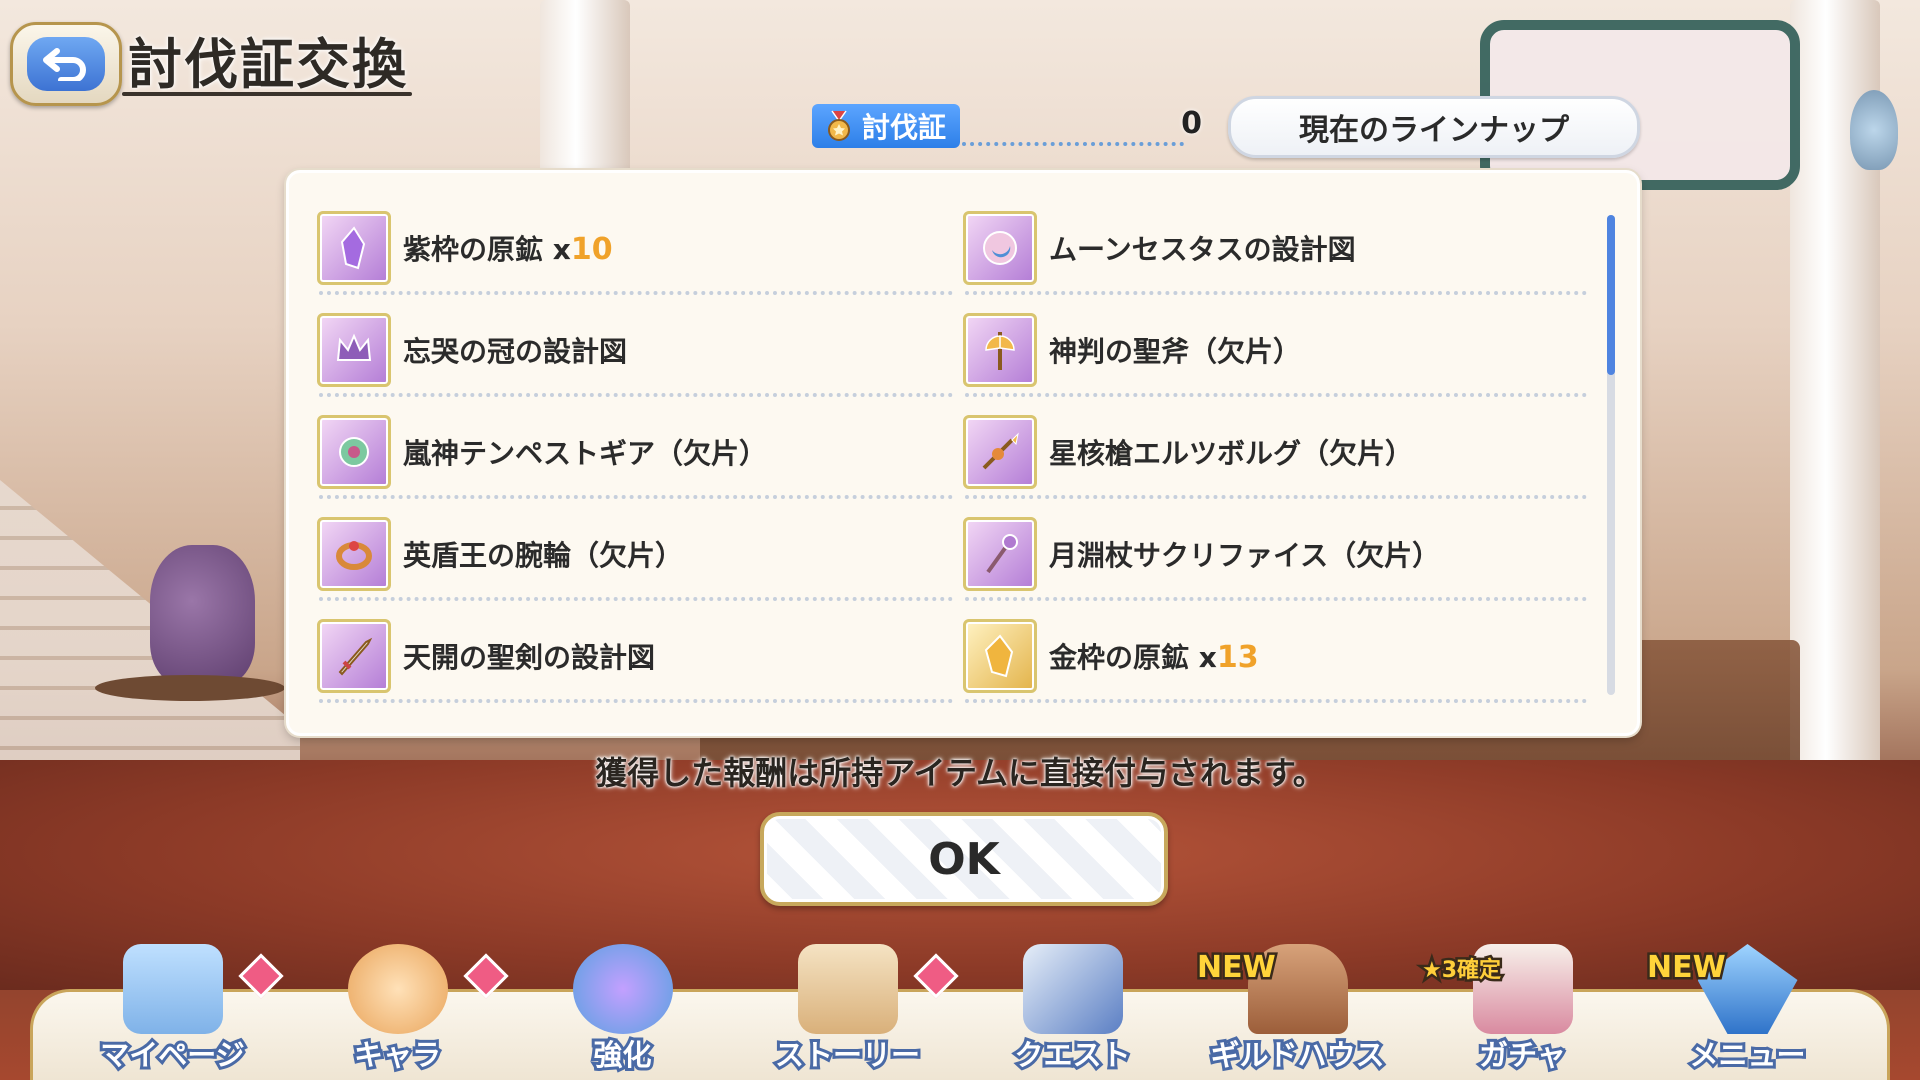 The width and height of the screenshot is (1920, 1080). Describe the element at coordinates (1434, 127) in the screenshot. I see `current-lineup-button: 現在のラインナップ` at that location.